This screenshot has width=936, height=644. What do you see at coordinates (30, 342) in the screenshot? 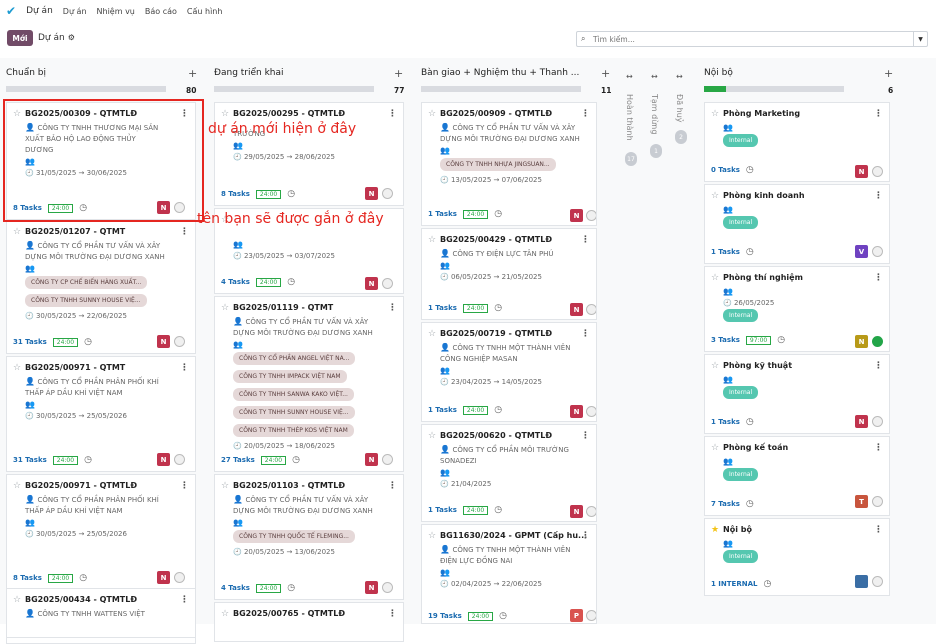
I see `tasks-link: 31 Tasks` at bounding box center [30, 342].